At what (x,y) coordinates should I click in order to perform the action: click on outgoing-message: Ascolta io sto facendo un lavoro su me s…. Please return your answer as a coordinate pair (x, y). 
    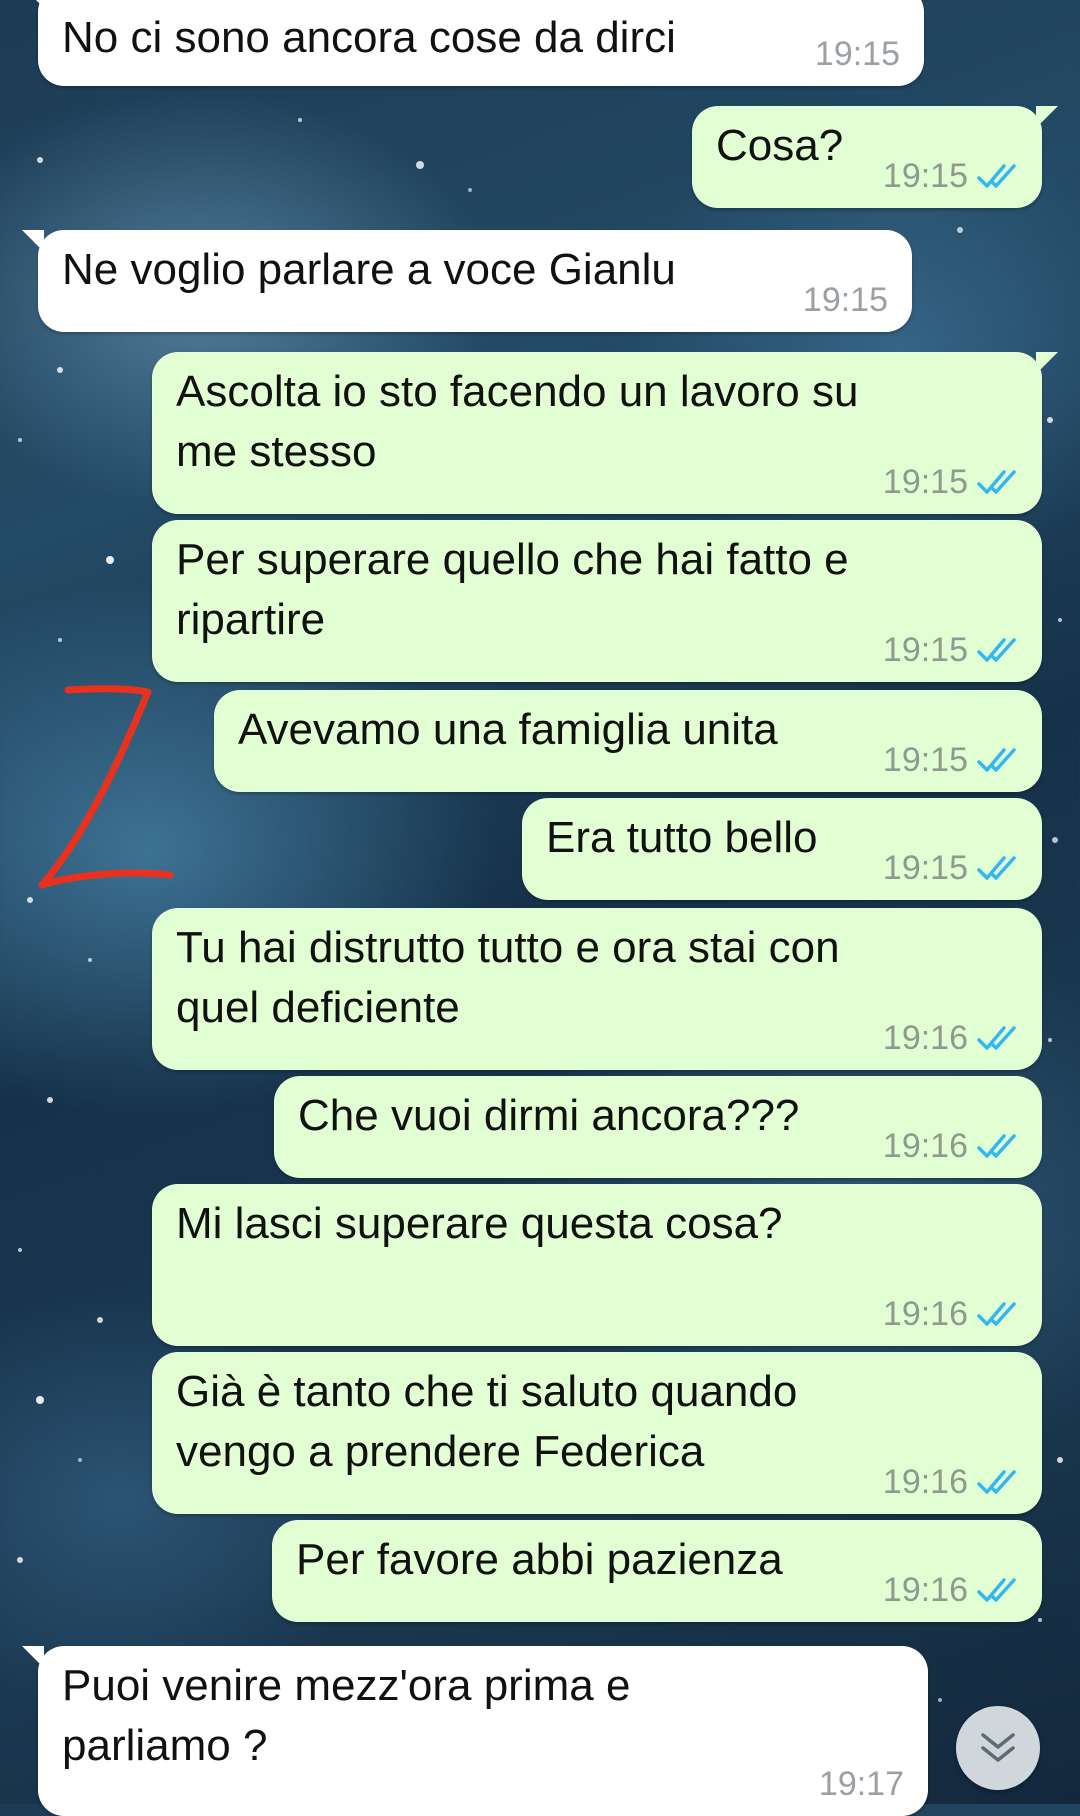
    Looking at the image, I should click on (605, 433).